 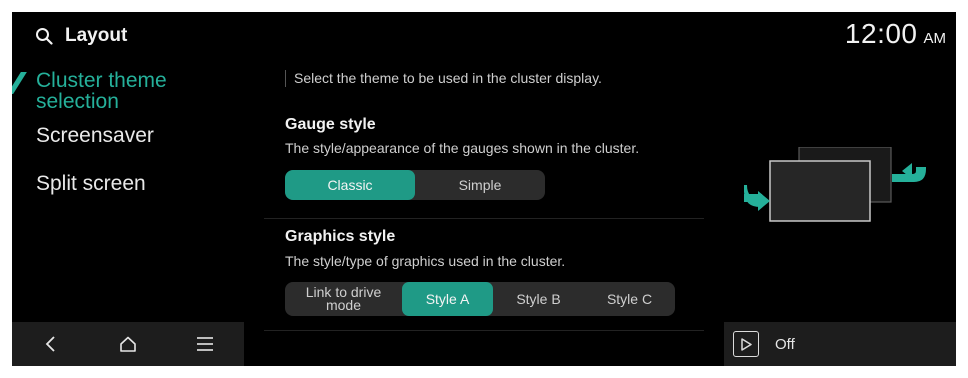 What do you see at coordinates (835, 184) in the screenshot?
I see `cluster-theme-preview` at bounding box center [835, 184].